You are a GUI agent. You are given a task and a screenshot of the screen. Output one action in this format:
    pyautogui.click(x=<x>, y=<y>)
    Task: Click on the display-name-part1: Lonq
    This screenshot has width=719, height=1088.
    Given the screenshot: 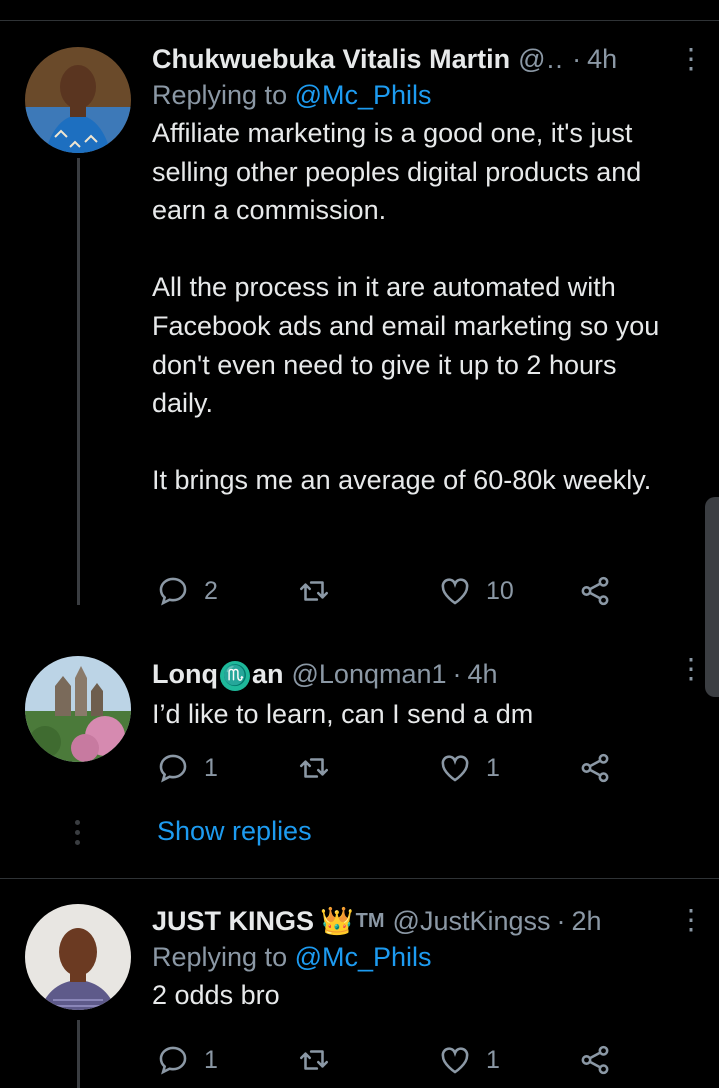 What is the action you would take?
    pyautogui.click(x=185, y=674)
    